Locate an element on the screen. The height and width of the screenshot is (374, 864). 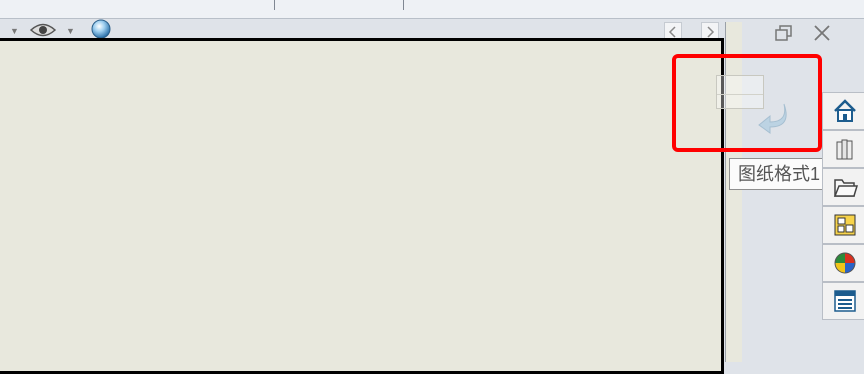
design-library-icon is located at coordinates (844, 149).